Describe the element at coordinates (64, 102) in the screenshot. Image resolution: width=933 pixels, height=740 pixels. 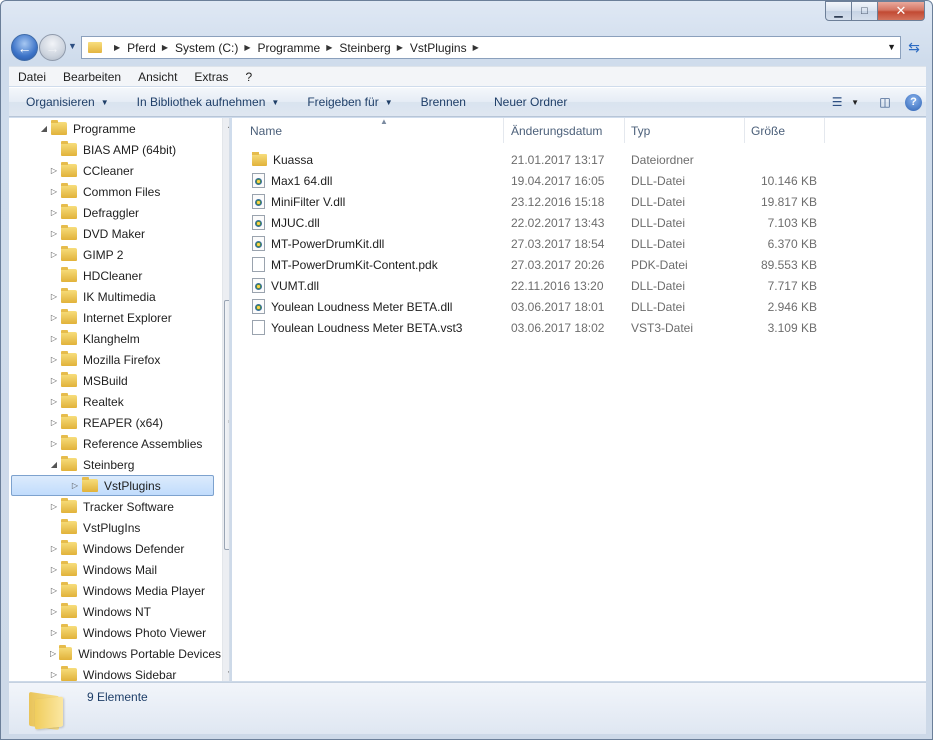
I see `organize-button: Organisieren ▼` at that location.